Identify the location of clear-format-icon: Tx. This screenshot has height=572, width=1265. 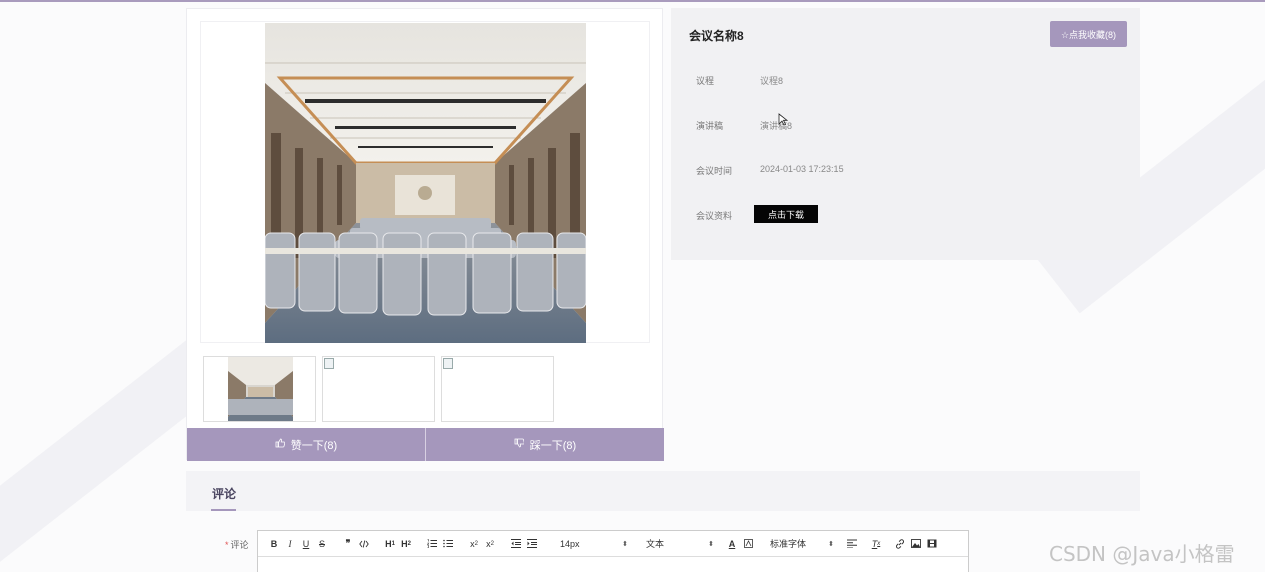
(876, 544).